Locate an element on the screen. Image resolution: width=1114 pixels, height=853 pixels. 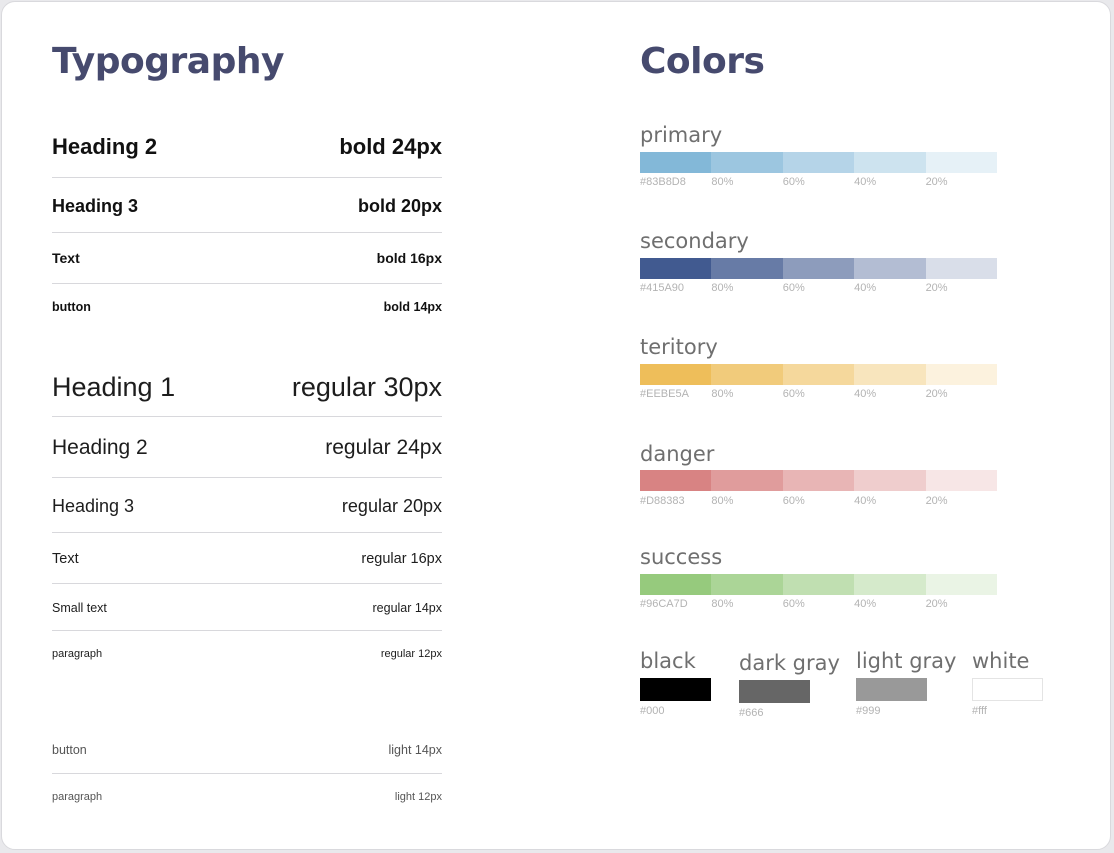
type-spec: light 14px is located at coordinates (415, 749).